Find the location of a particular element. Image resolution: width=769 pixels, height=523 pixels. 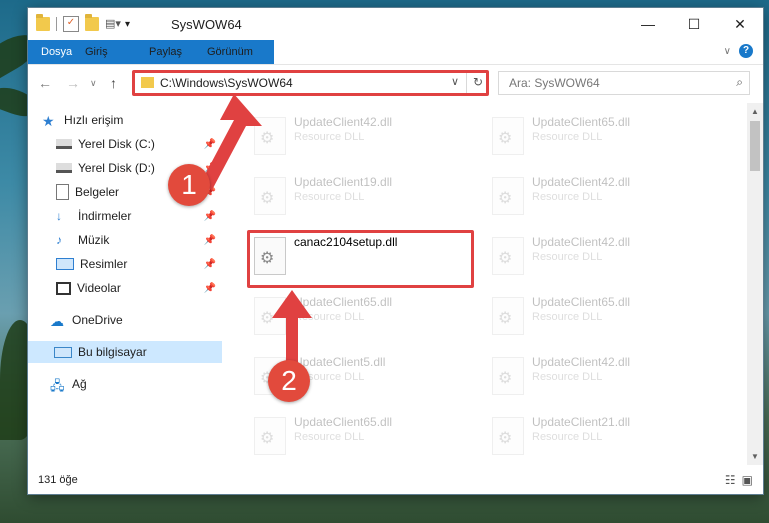

step-badge-1: 1 is located at coordinates (189, 185).